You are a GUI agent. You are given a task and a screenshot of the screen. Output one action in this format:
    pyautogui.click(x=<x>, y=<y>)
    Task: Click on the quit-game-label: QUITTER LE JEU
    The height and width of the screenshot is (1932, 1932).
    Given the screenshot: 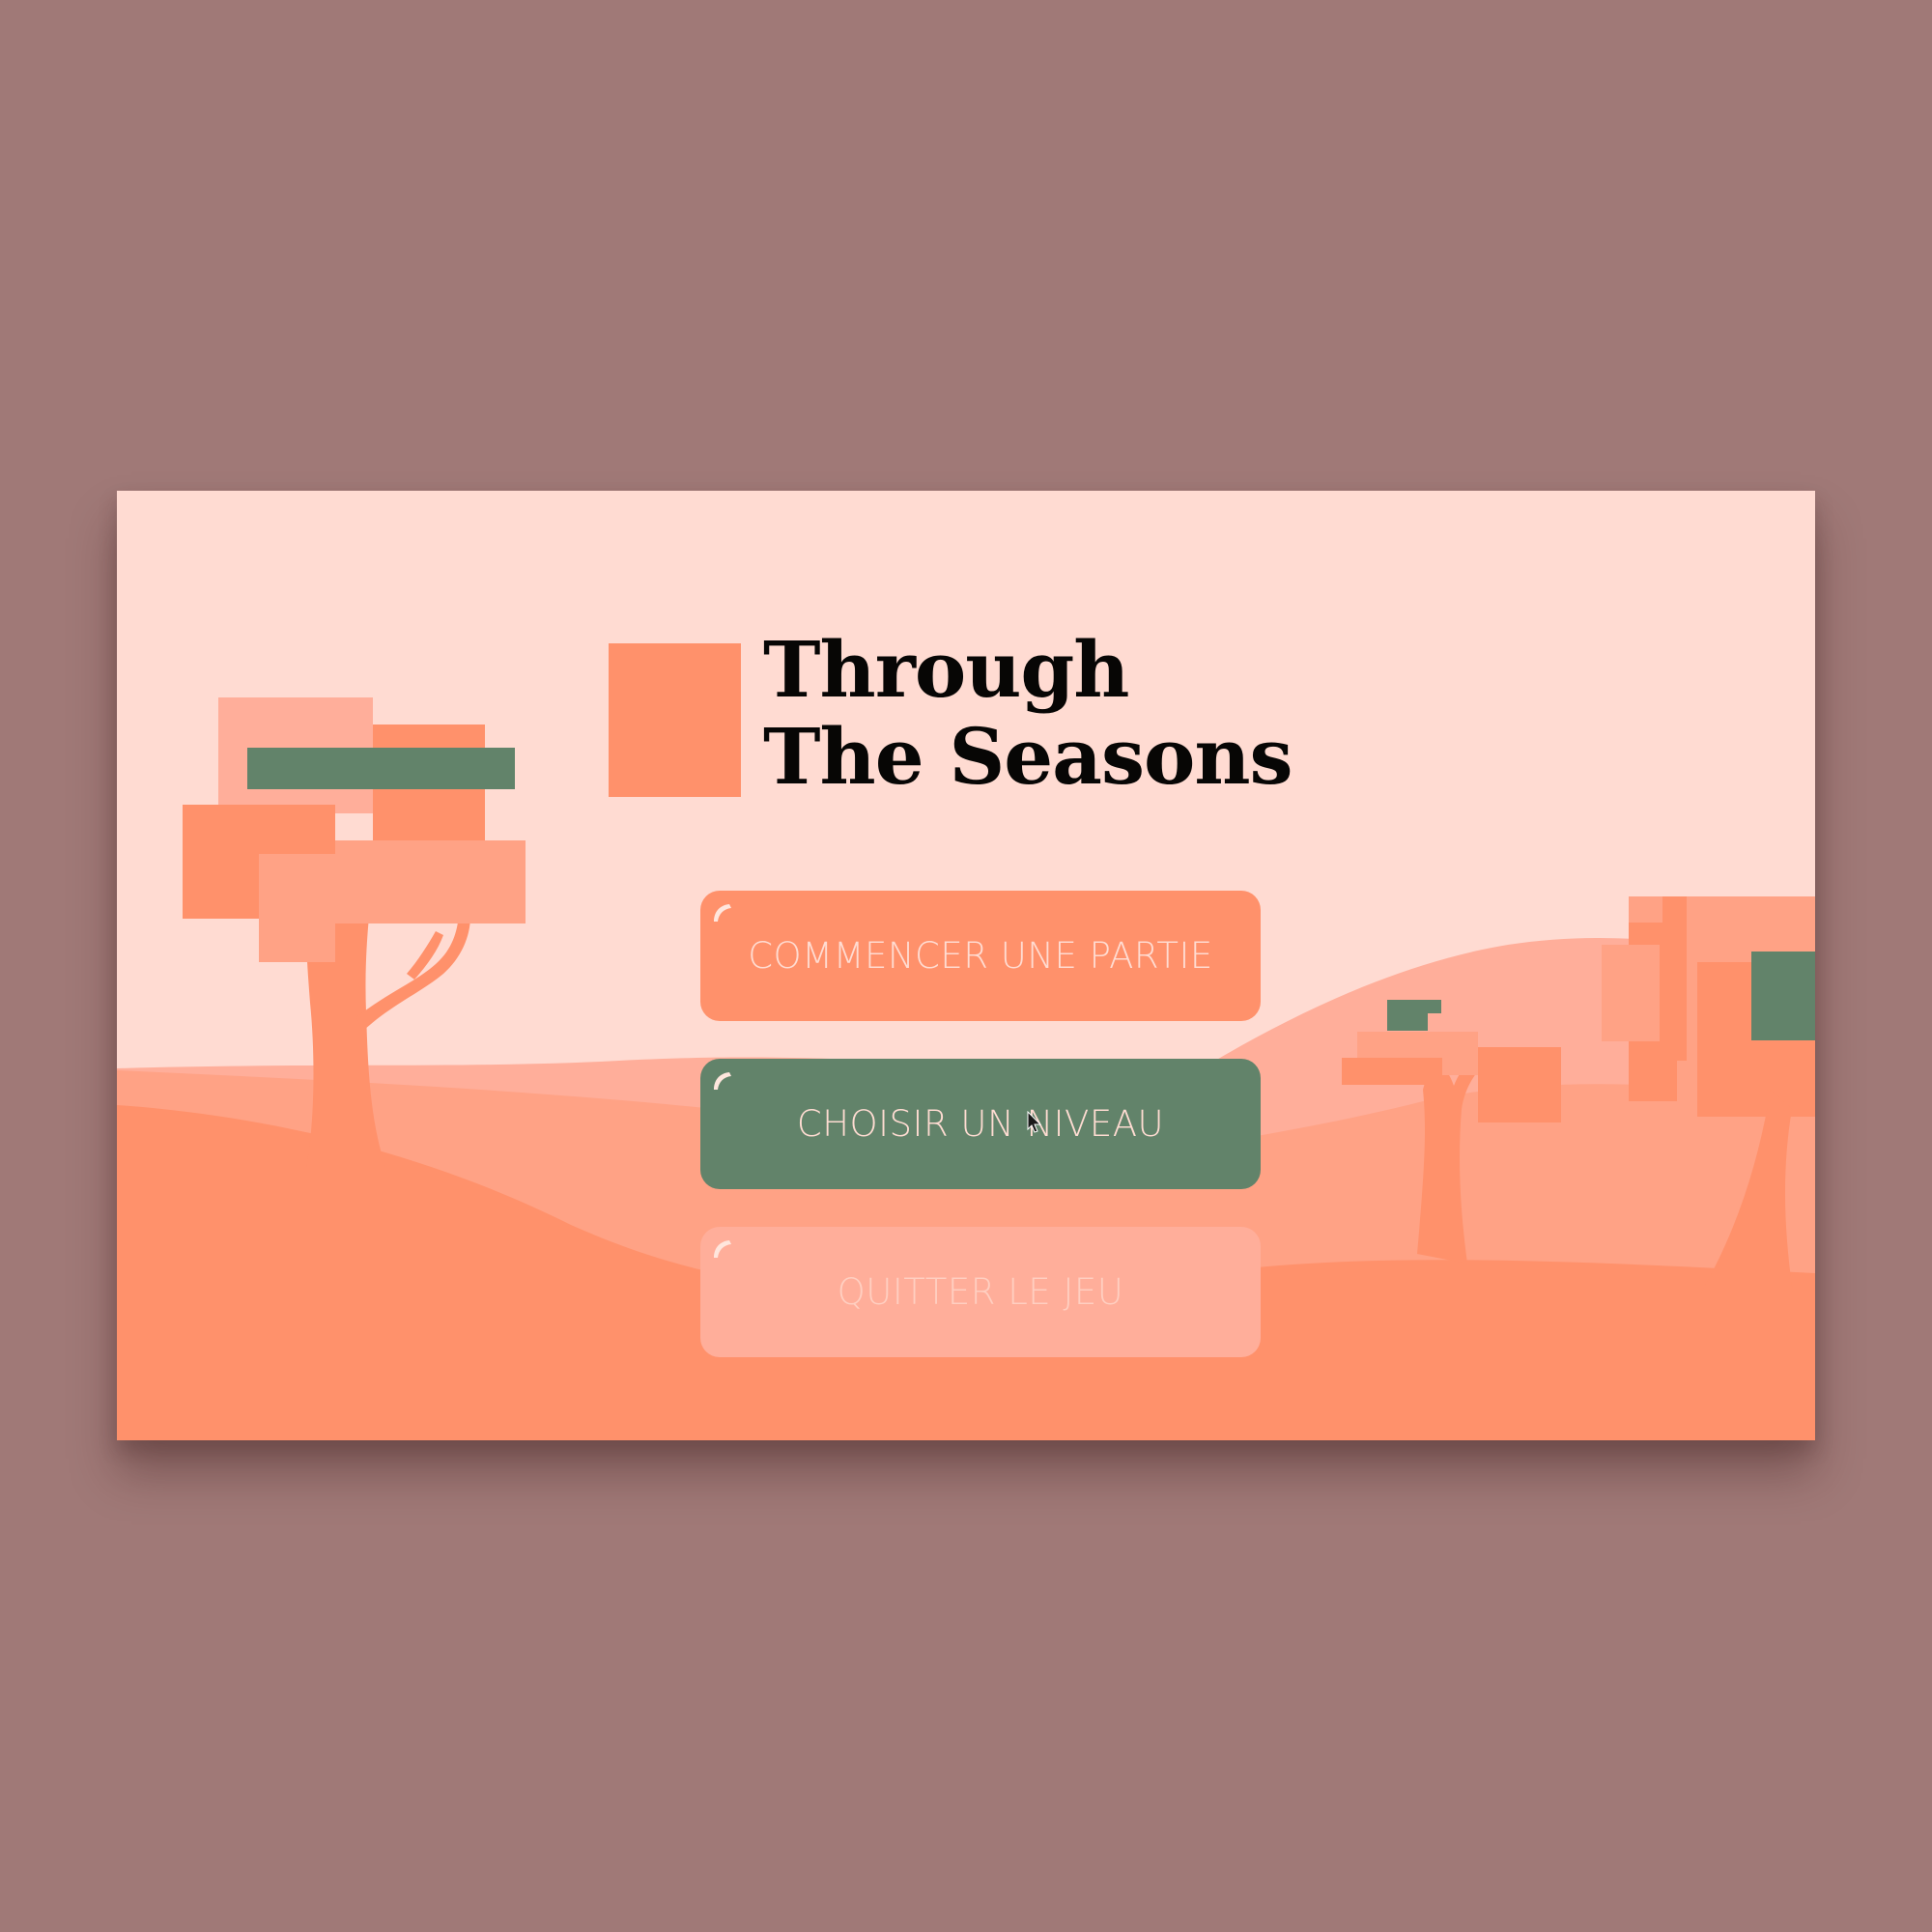 What is the action you would take?
    pyautogui.click(x=980, y=1292)
    